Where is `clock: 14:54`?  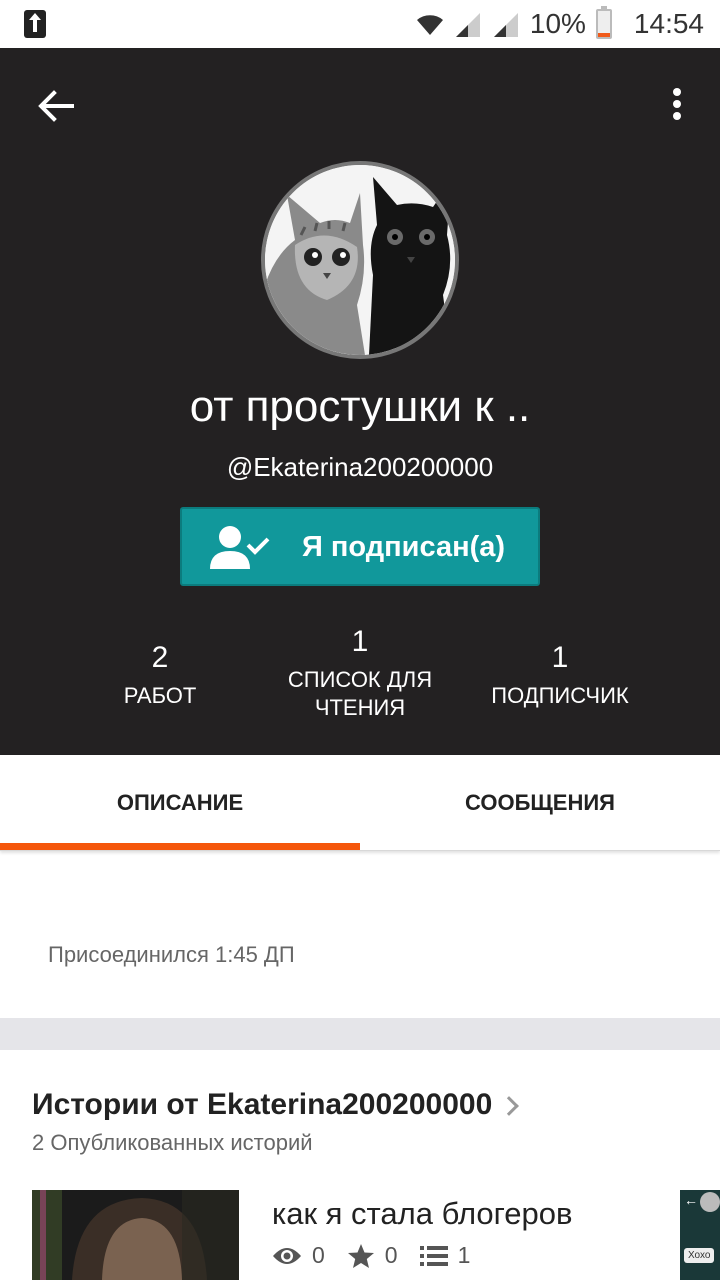 clock: 14:54 is located at coordinates (668, 23).